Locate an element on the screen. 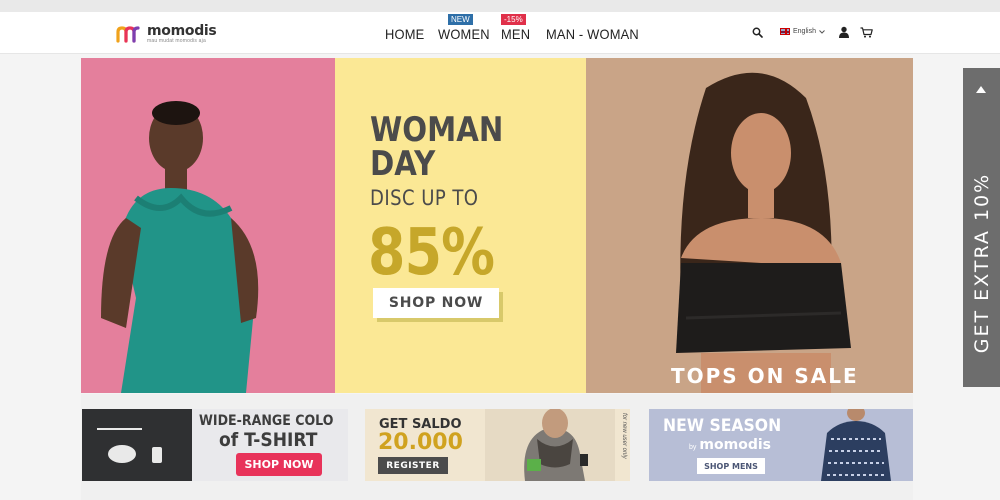 The height and width of the screenshot is (500, 1000). tshirt-shop-now-button: SHOP NOW is located at coordinates (279, 464).